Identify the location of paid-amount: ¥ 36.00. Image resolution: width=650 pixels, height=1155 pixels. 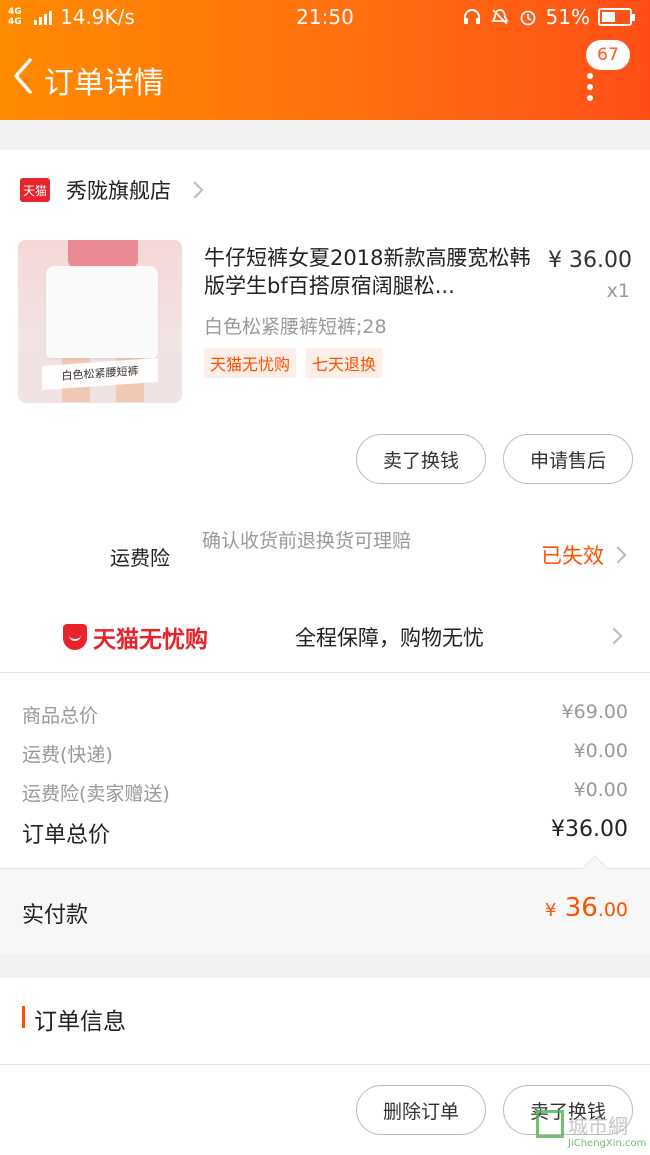
(586, 908).